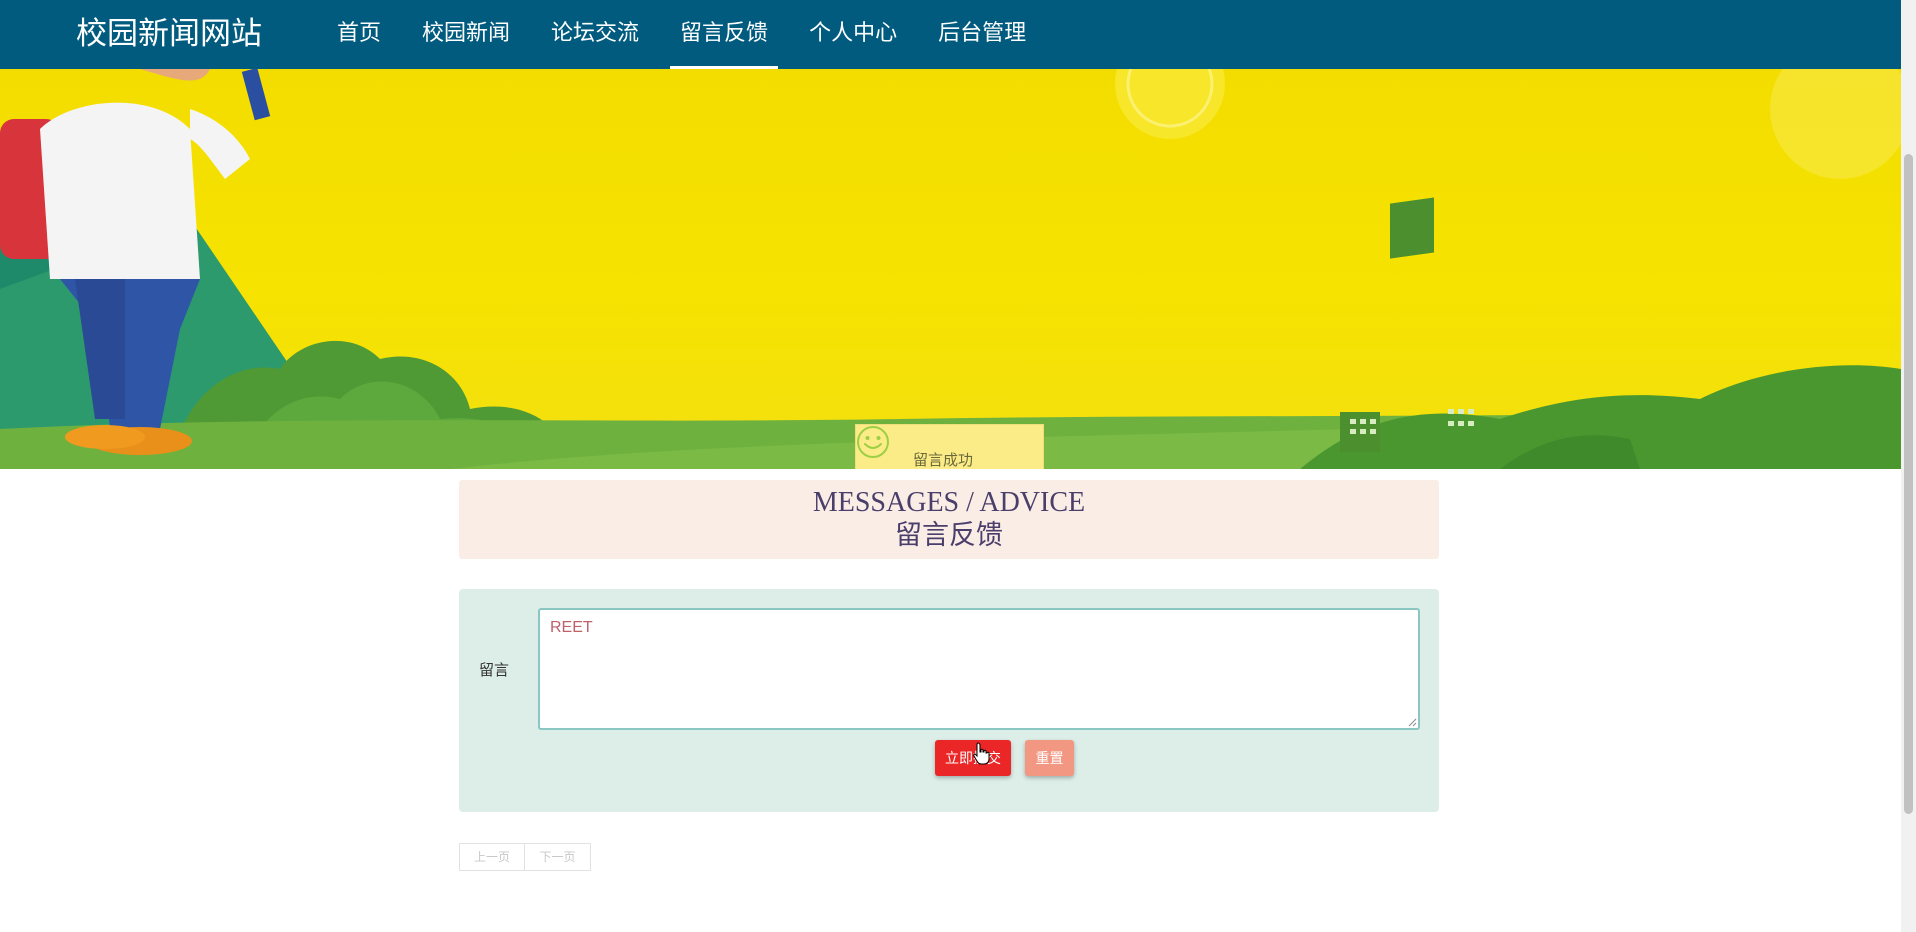 The image size is (1916, 932). What do you see at coordinates (1412, 722) in the screenshot?
I see `resize-handle-icon` at bounding box center [1412, 722].